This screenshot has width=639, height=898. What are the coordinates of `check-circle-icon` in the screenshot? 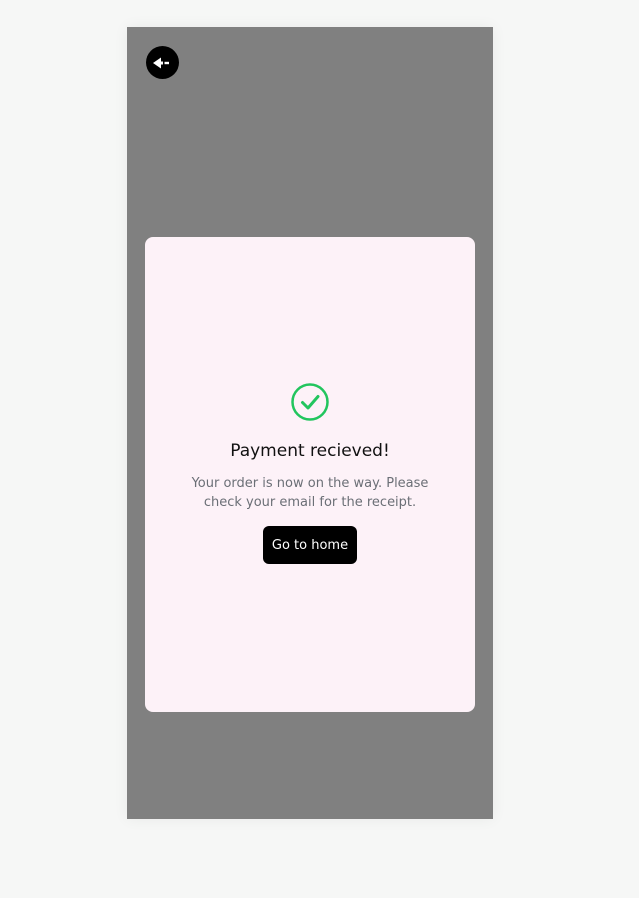 It's located at (310, 402).